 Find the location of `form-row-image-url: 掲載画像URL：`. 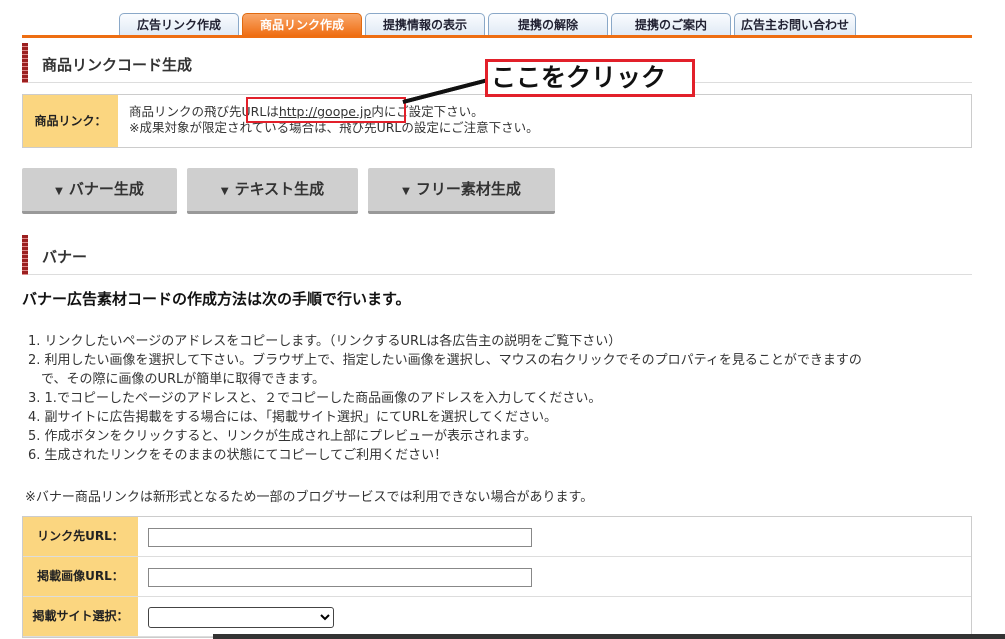

form-row-image-url: 掲載画像URL： is located at coordinates (497, 577).